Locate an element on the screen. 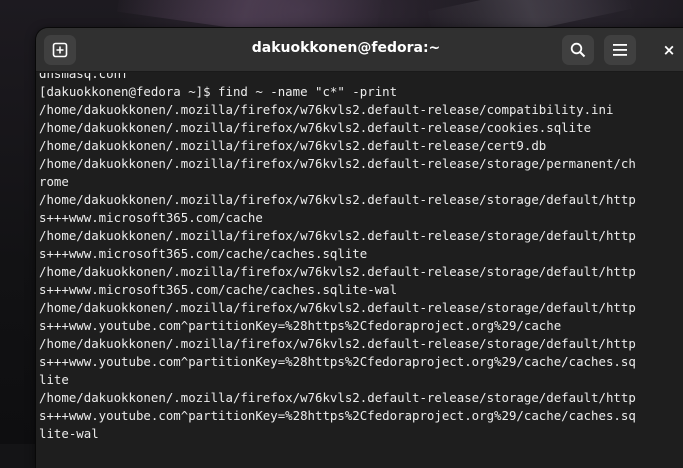 The height and width of the screenshot is (468, 683). terminal-line: lite is located at coordinates (54, 379).